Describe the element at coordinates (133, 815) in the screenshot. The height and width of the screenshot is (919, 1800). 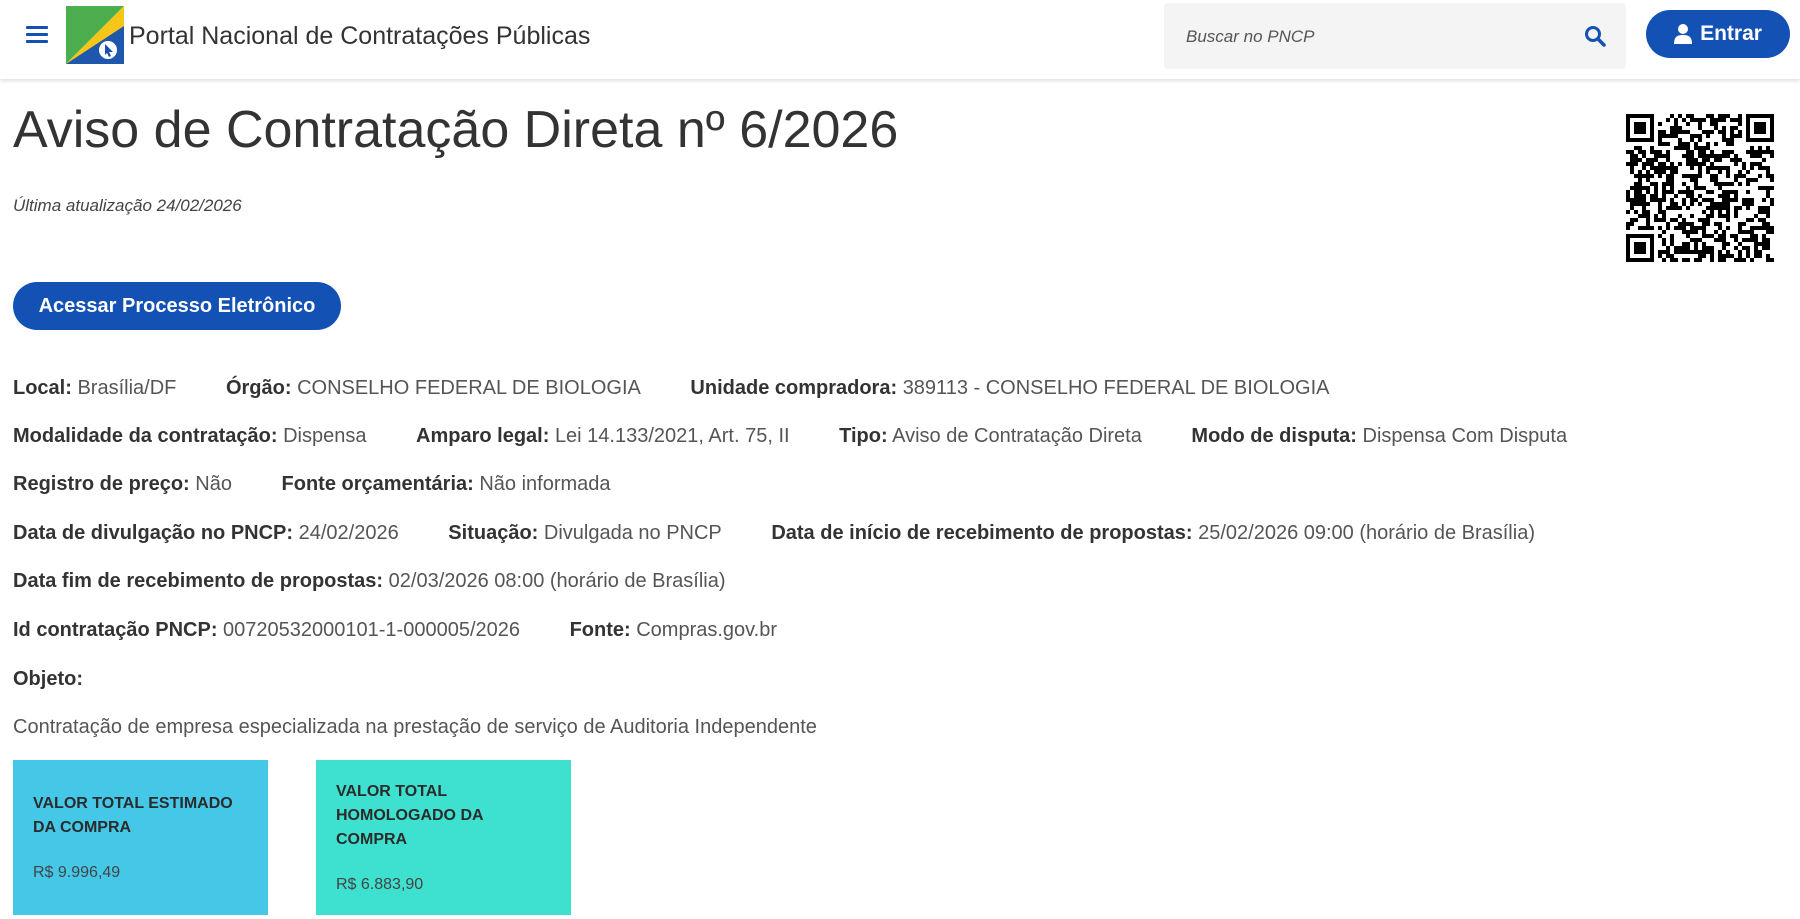
I see `card-valor-estimado-label: VALOR TOTAL ESTIMADO DA COMPRA` at that location.